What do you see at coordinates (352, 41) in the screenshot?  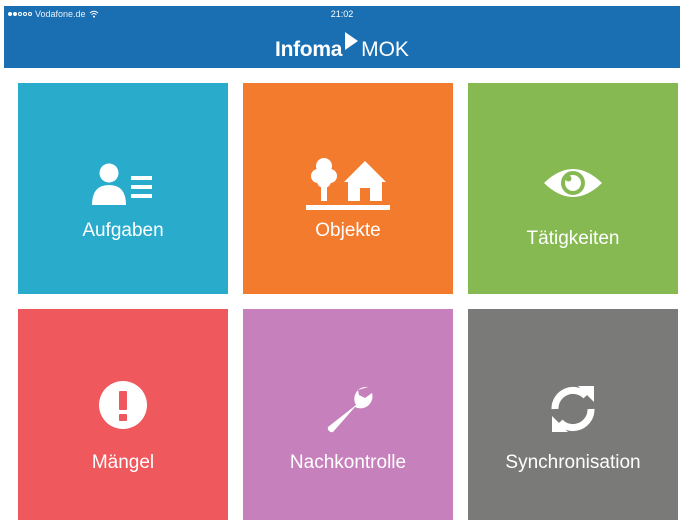 I see `logo-arrow-icon` at bounding box center [352, 41].